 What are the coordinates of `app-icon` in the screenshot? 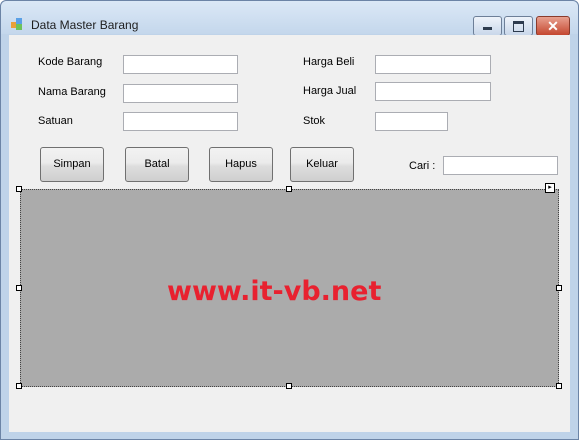 It's located at (17, 24).